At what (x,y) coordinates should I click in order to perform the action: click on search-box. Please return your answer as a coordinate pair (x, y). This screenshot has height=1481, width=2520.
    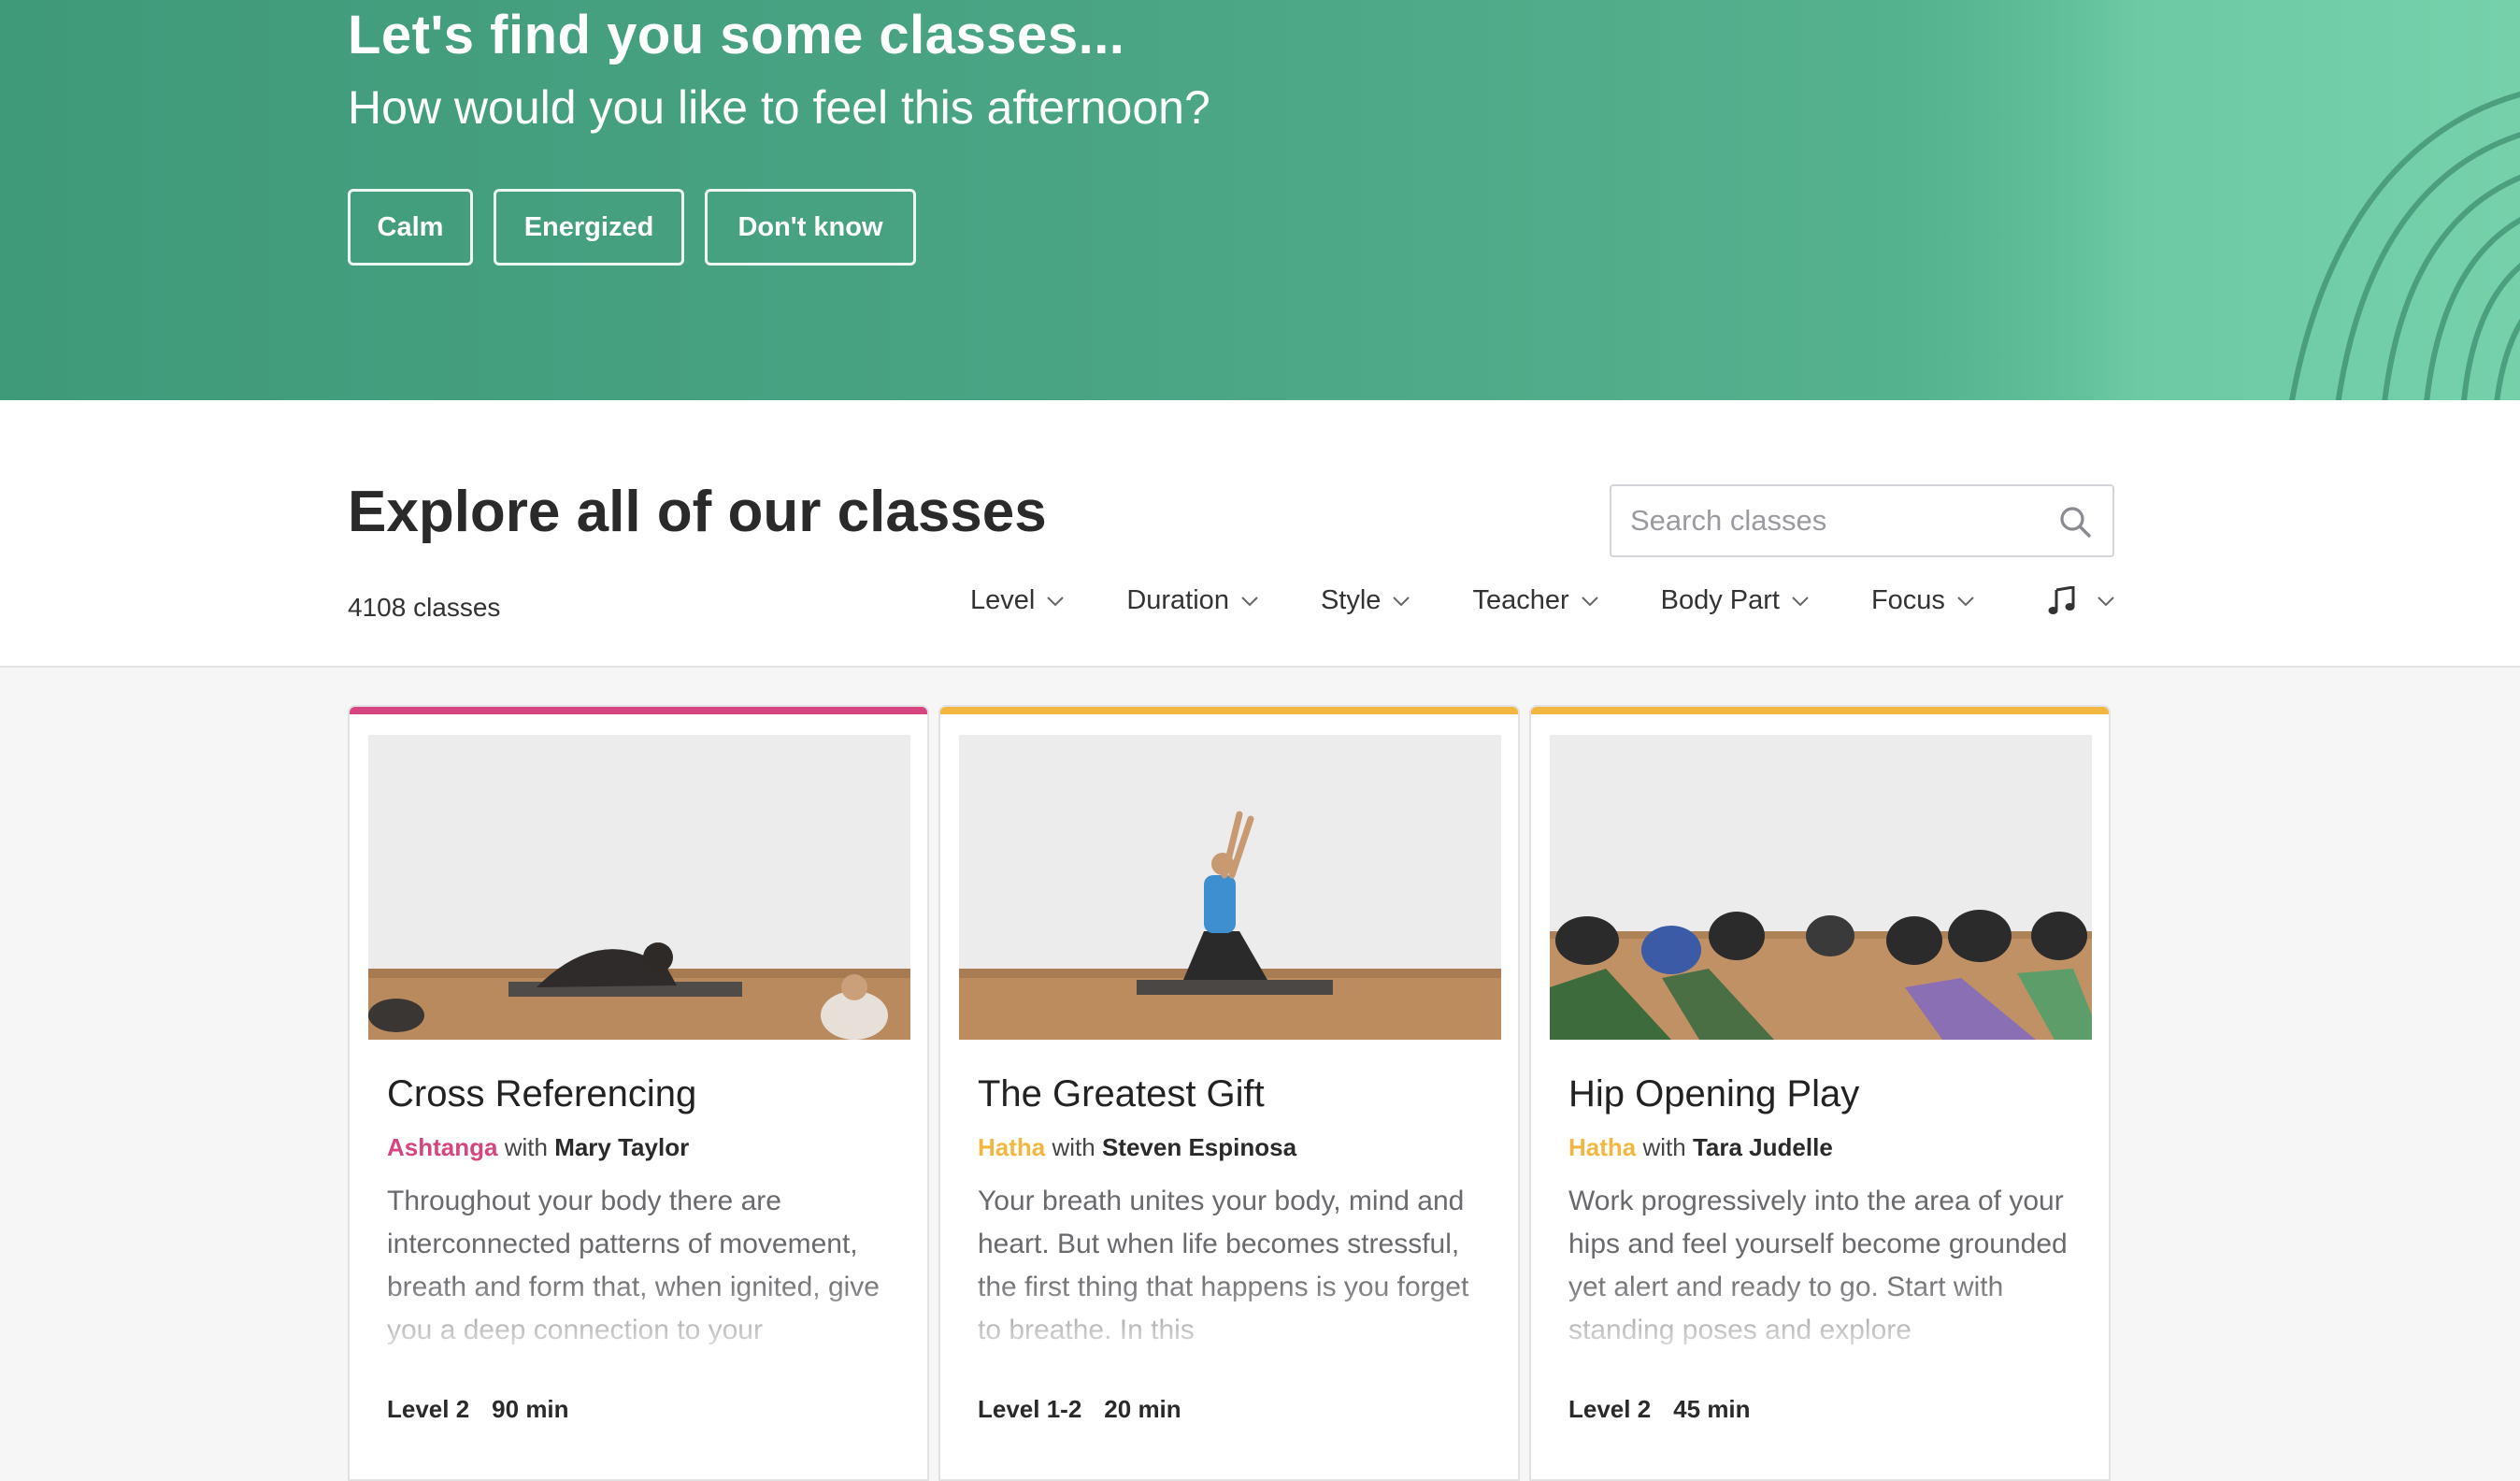
    Looking at the image, I should click on (1862, 521).